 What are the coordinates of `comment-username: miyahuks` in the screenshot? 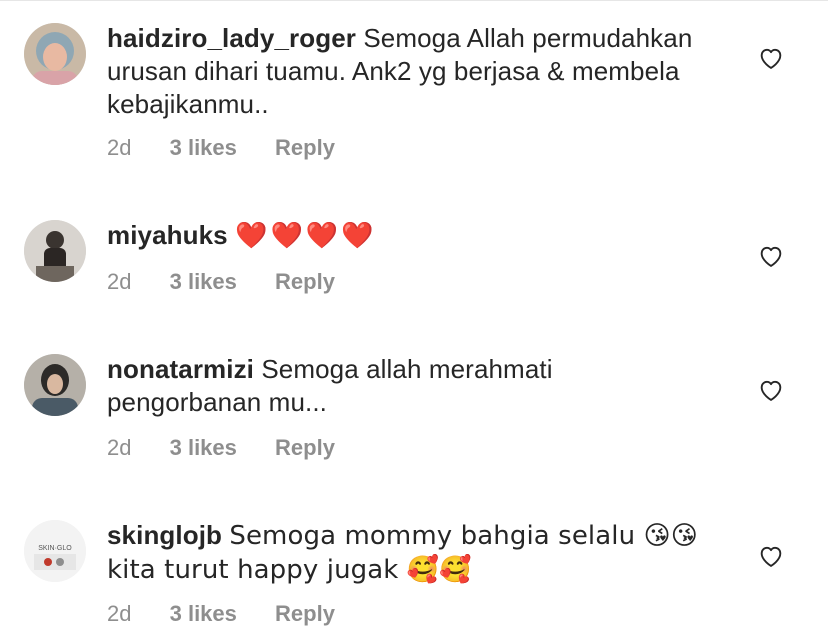 It's located at (167, 235).